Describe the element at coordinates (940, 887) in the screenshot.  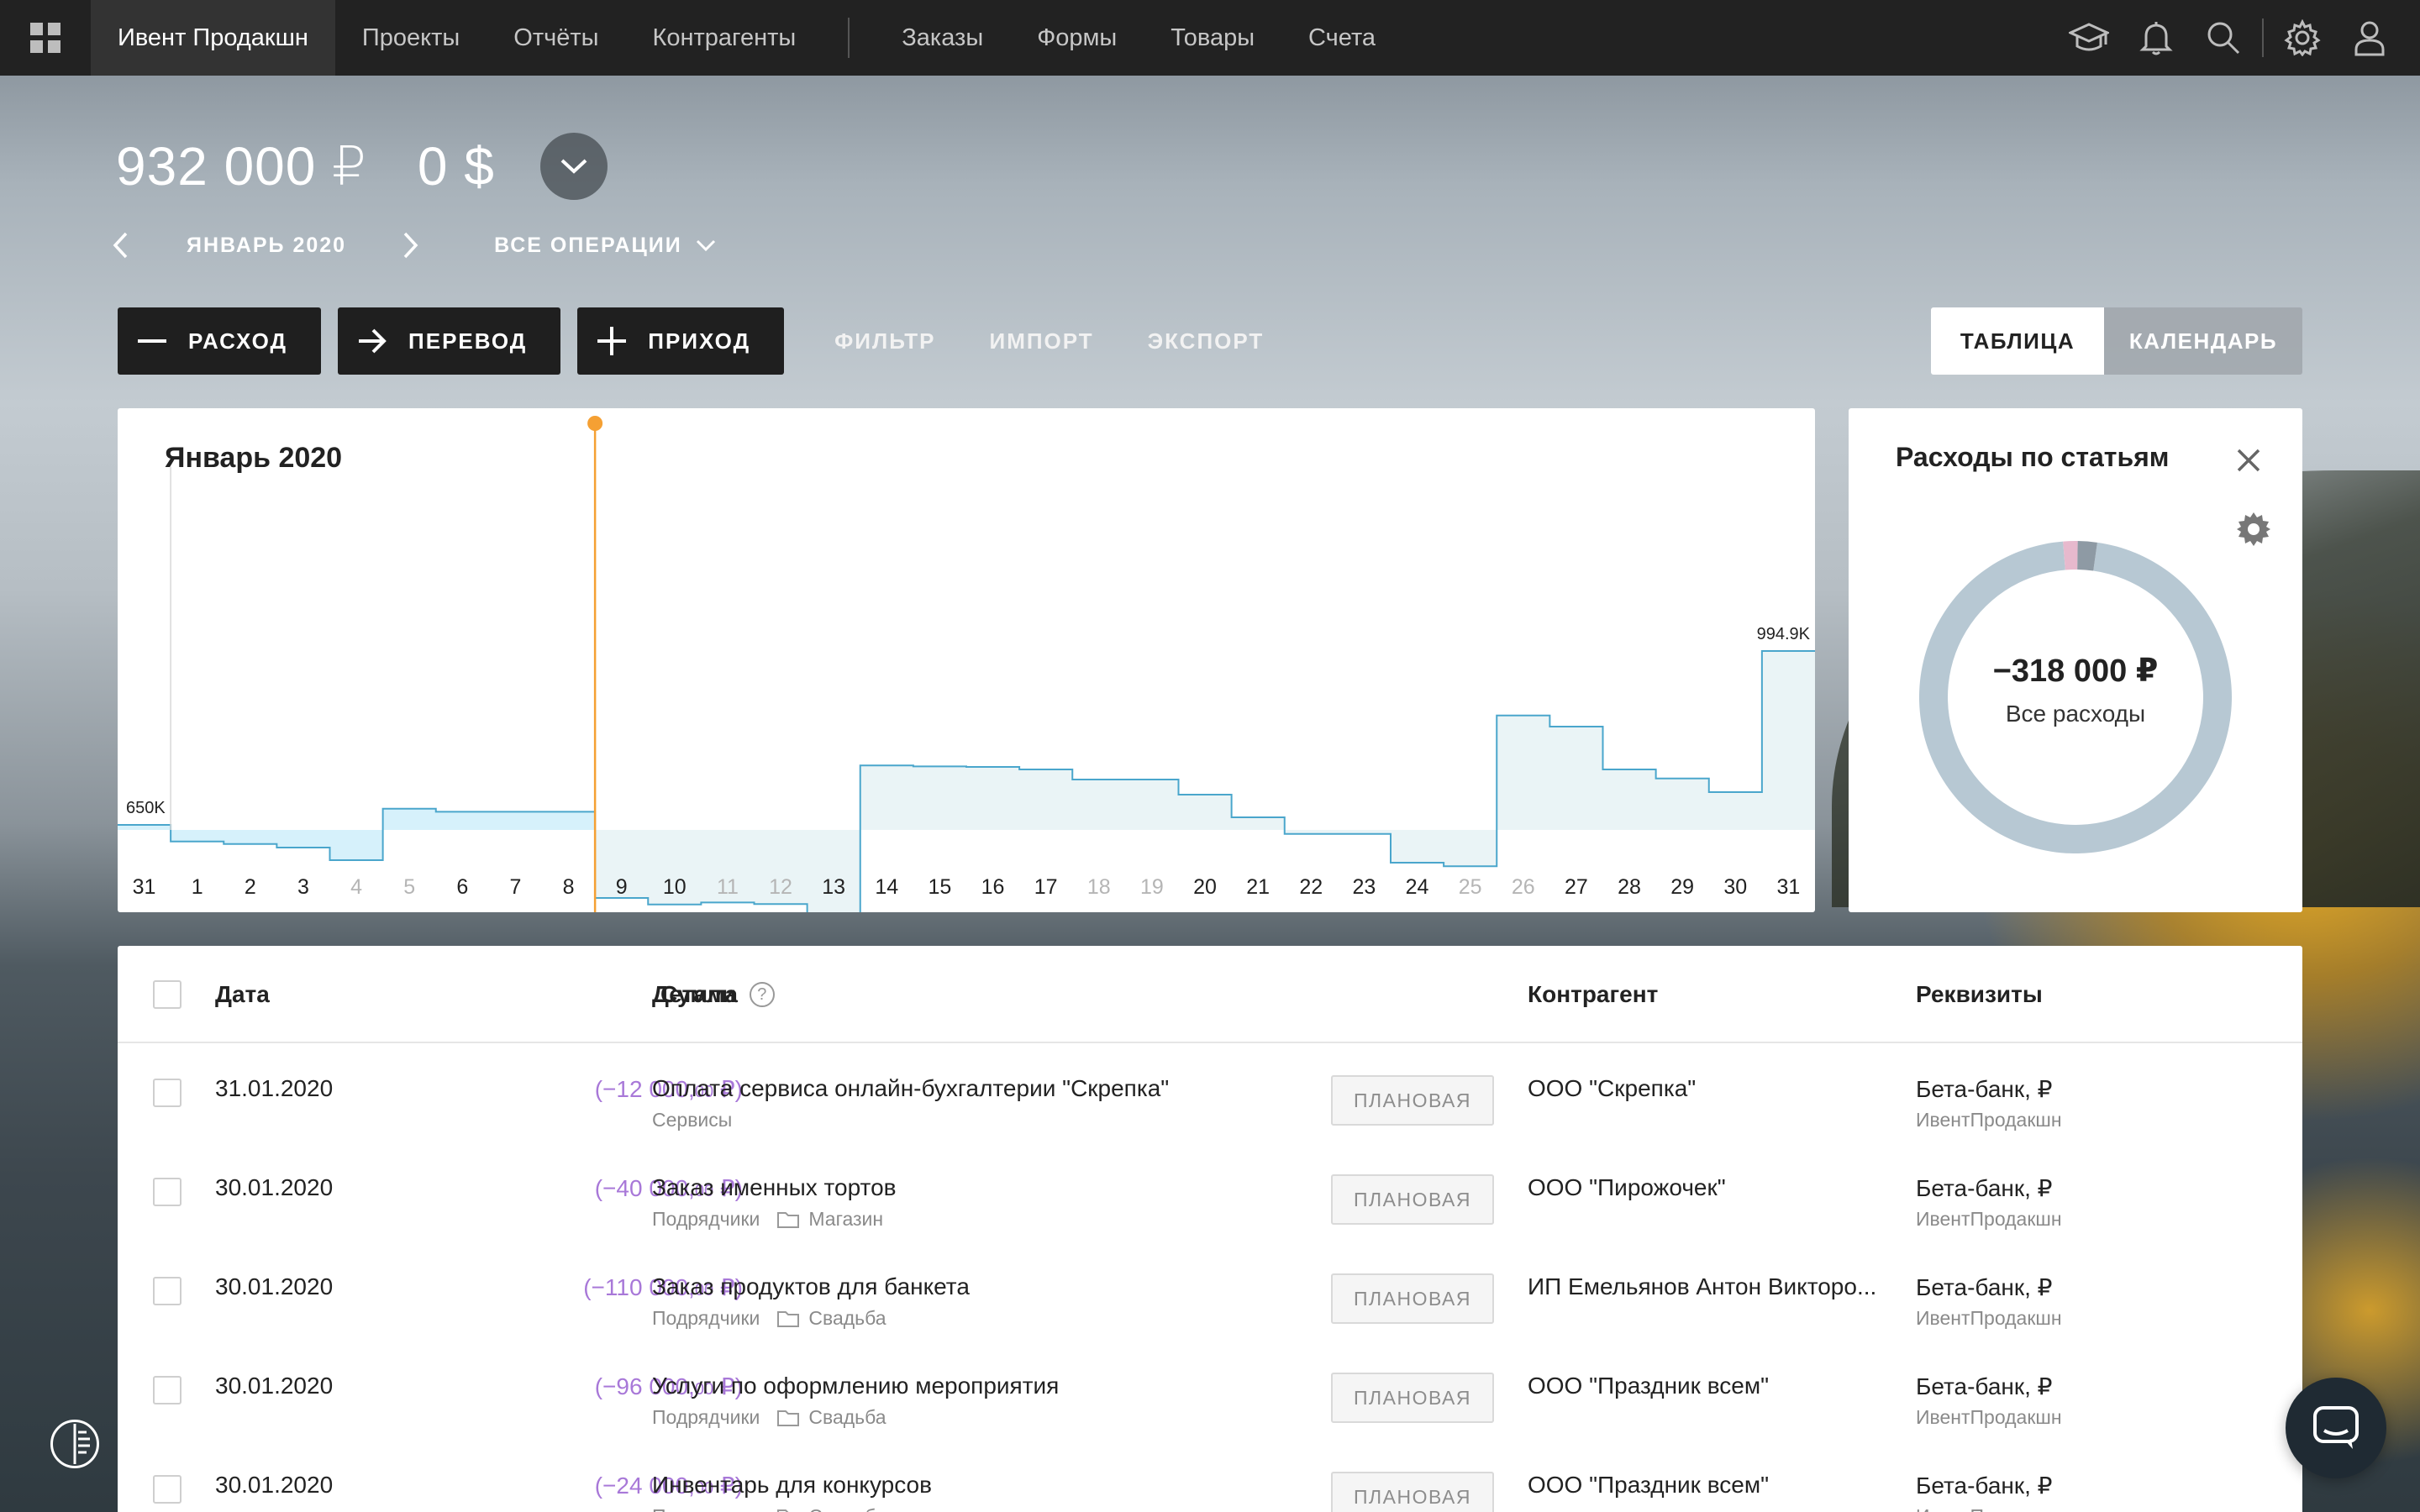
I see `x-tick-label: 15` at that location.